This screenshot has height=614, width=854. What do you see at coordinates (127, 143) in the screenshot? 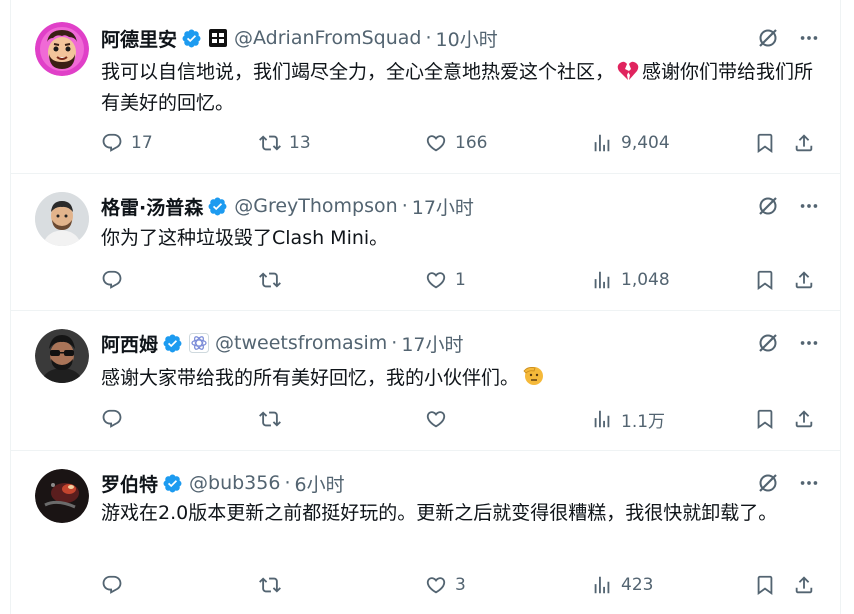
I see `reply-button: 17` at bounding box center [127, 143].